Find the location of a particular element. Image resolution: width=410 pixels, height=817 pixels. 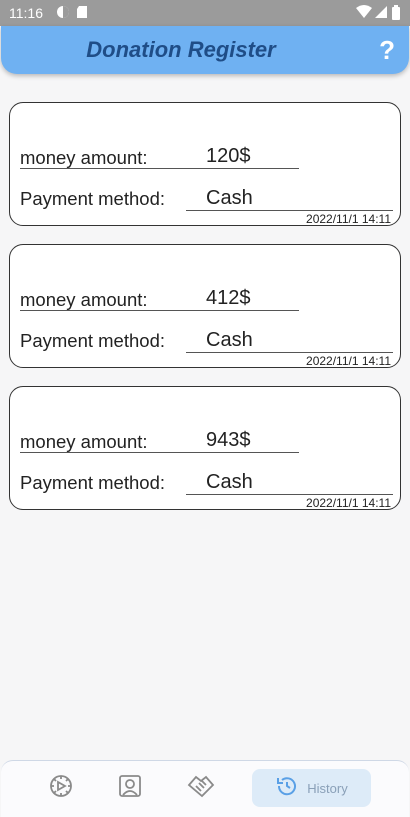

app-bar: Donation Register ? is located at coordinates (205, 50).